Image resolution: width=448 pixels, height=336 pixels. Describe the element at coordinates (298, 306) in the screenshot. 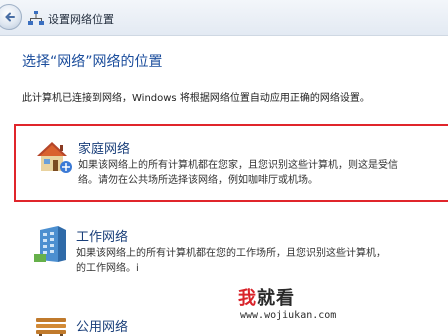

I see `watermark-logo: 我就看 www.wojiukan.com` at that location.